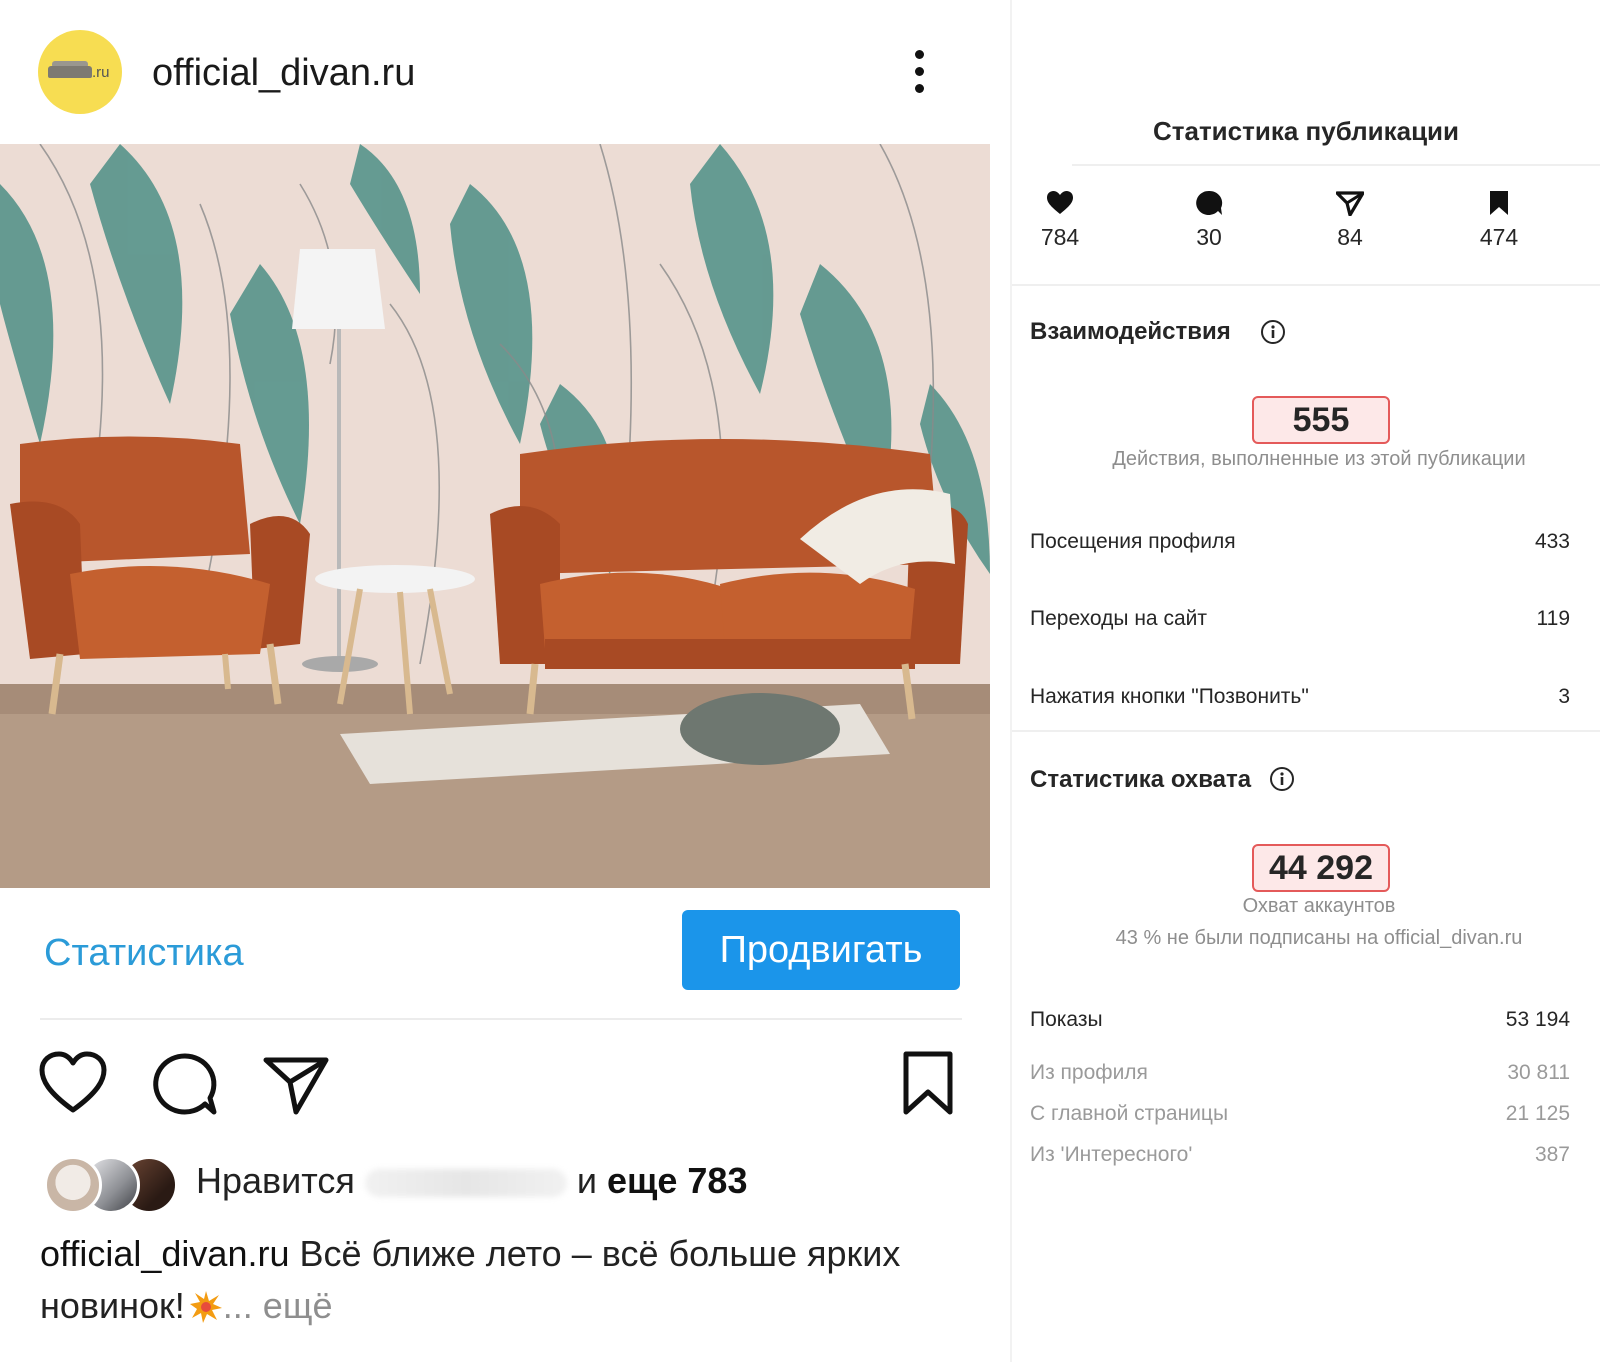 This screenshot has width=1600, height=1362. What do you see at coordinates (1537, 1113) in the screenshot?
I see `from-home-value: 21 125` at bounding box center [1537, 1113].